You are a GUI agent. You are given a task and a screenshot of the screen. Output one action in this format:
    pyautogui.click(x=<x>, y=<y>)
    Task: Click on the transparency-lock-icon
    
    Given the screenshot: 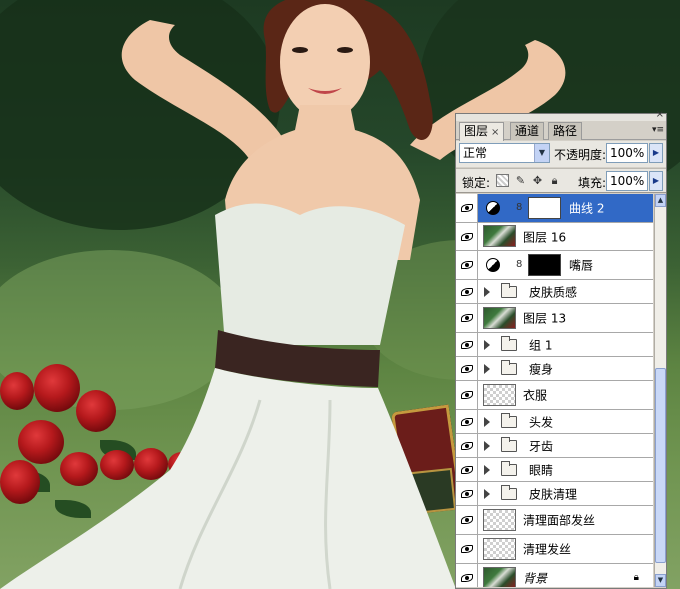 What is the action you would take?
    pyautogui.click(x=502, y=180)
    